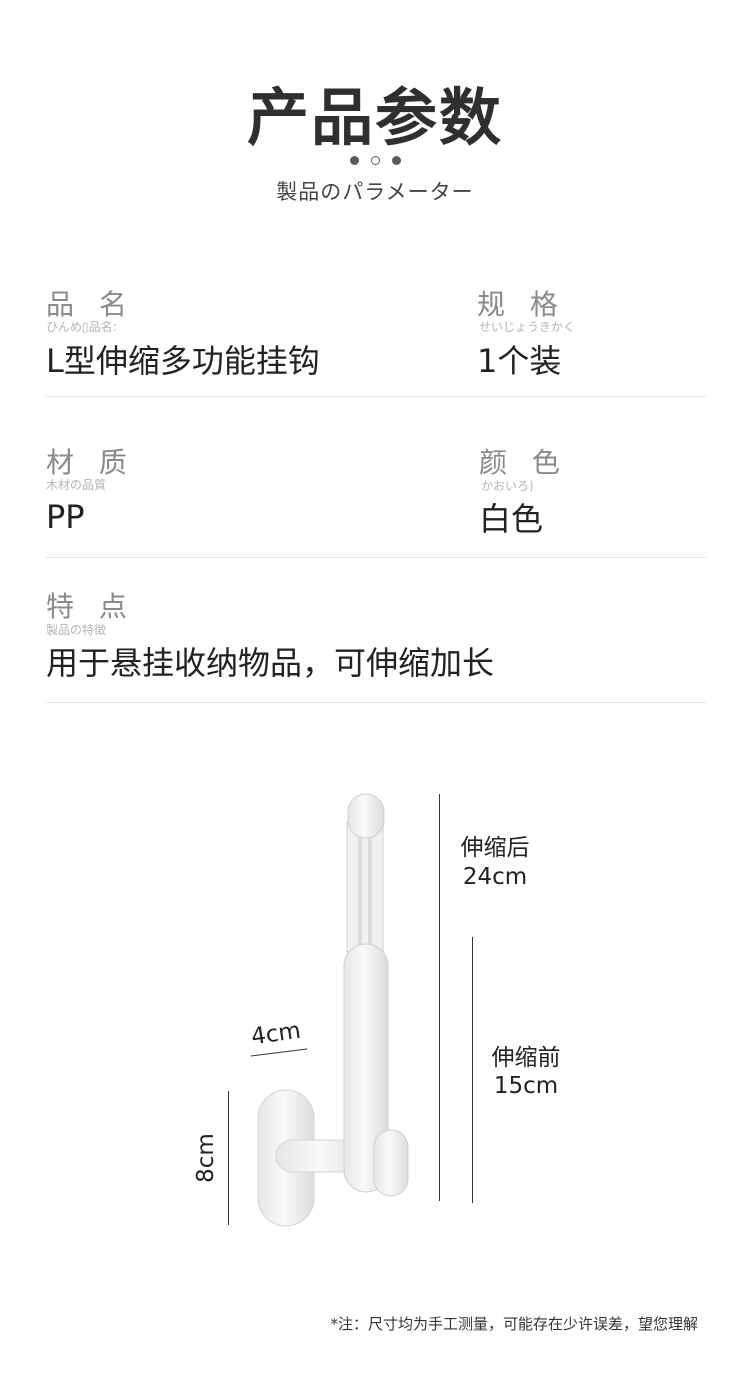 This screenshot has height=1387, width=750. Describe the element at coordinates (228, 1158) in the screenshot. I see `base-dimension-line` at that location.